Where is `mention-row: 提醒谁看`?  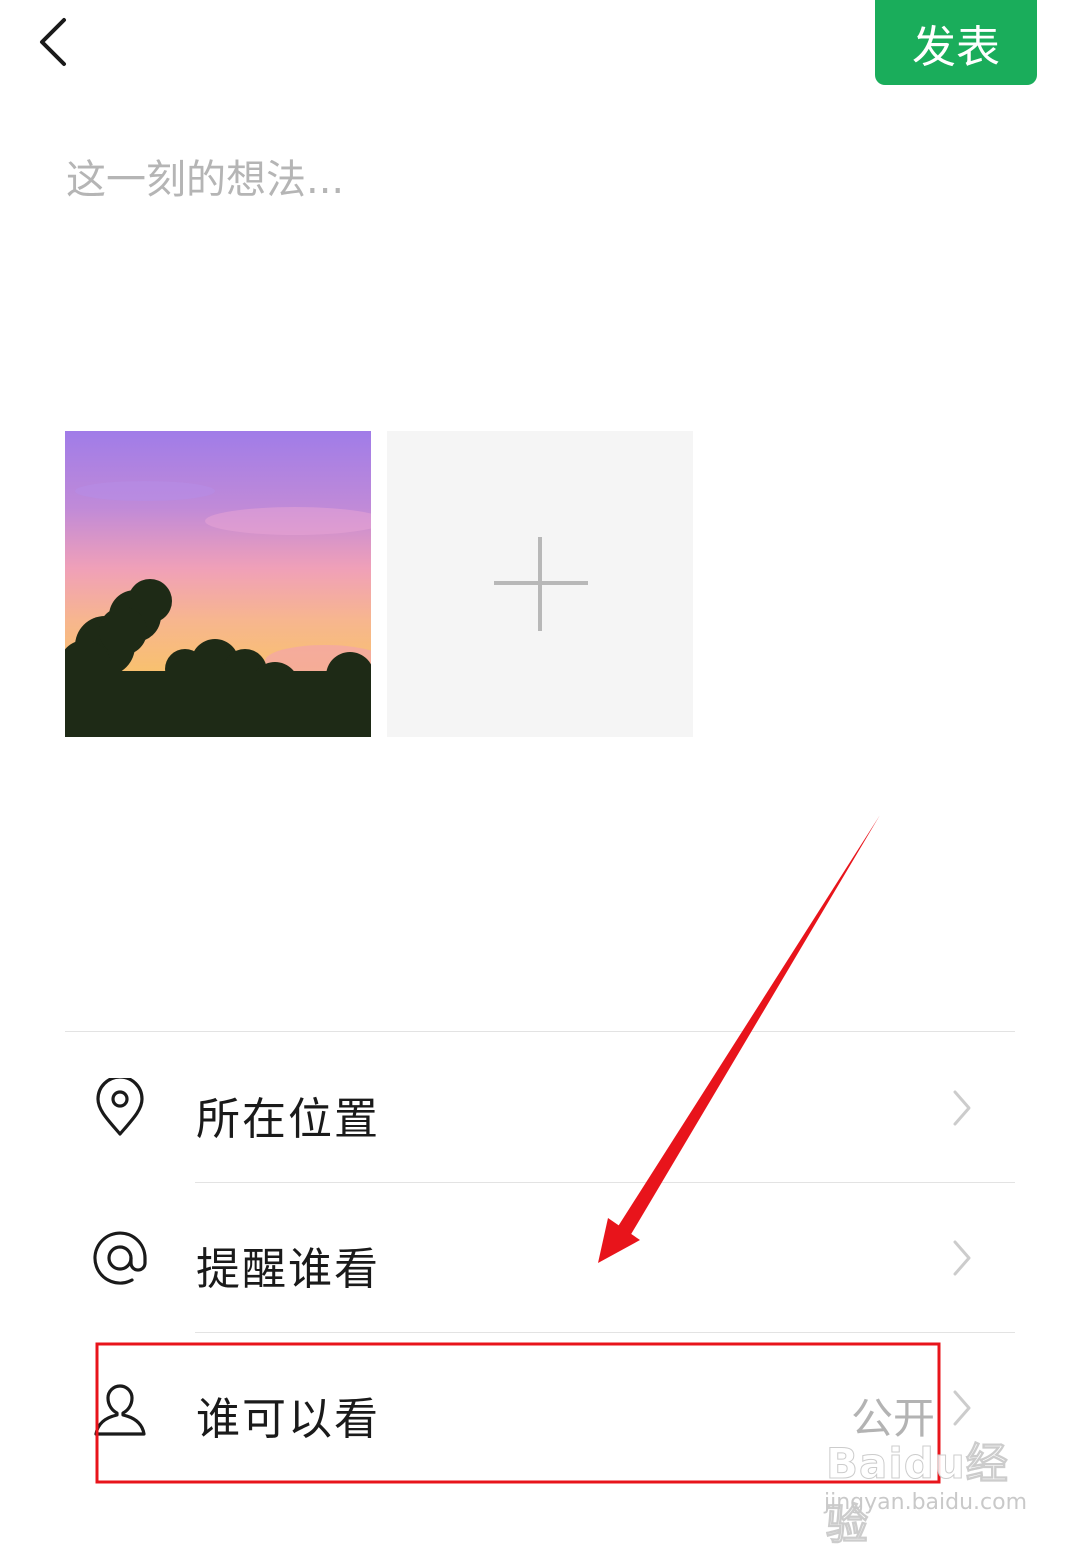 mention-row: 提醒谁看 is located at coordinates (540, 1258).